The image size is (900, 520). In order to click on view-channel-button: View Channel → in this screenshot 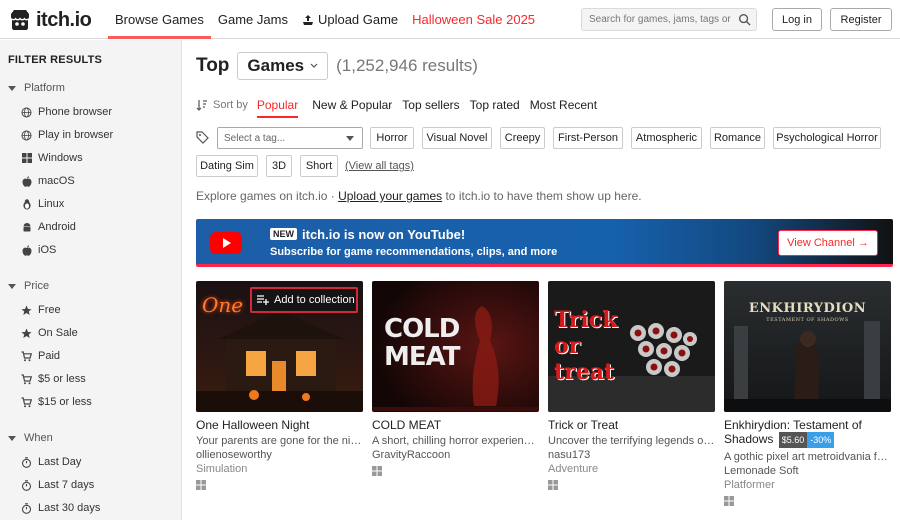, I will do `click(828, 243)`.